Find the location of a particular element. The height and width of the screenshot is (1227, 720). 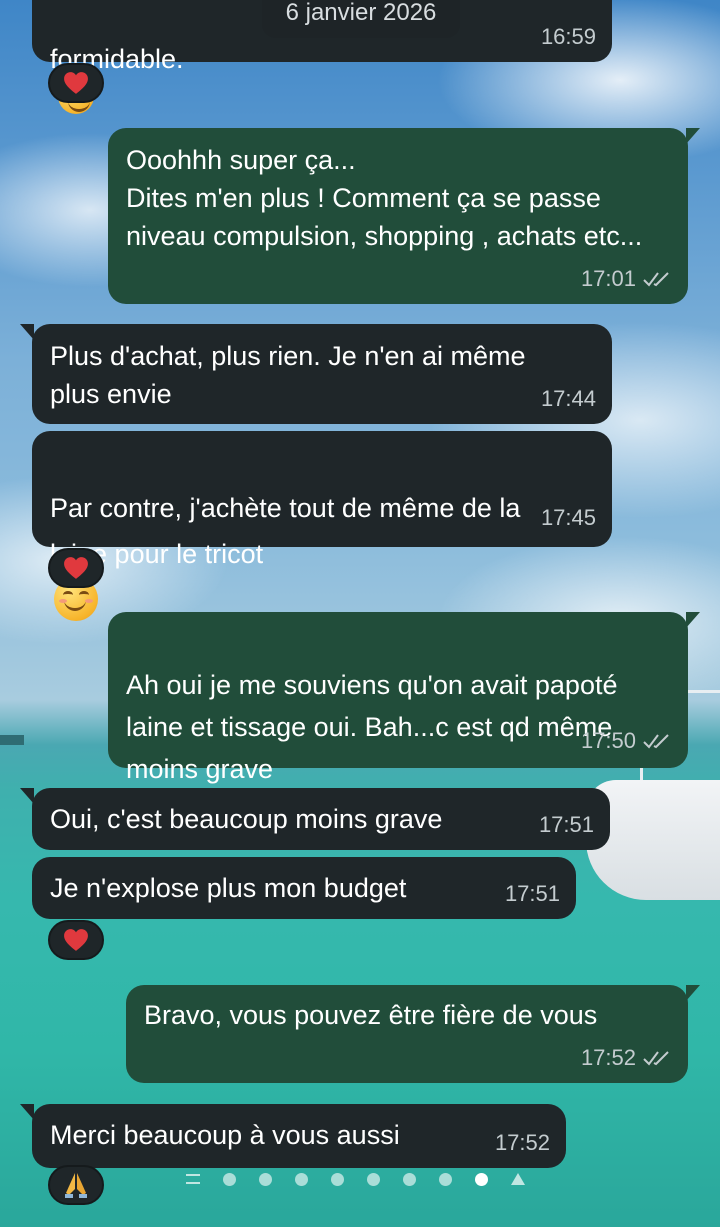

message-bubble-incoming: Oui, c'est beaucoup moins grave 17:51 is located at coordinates (315, 819).